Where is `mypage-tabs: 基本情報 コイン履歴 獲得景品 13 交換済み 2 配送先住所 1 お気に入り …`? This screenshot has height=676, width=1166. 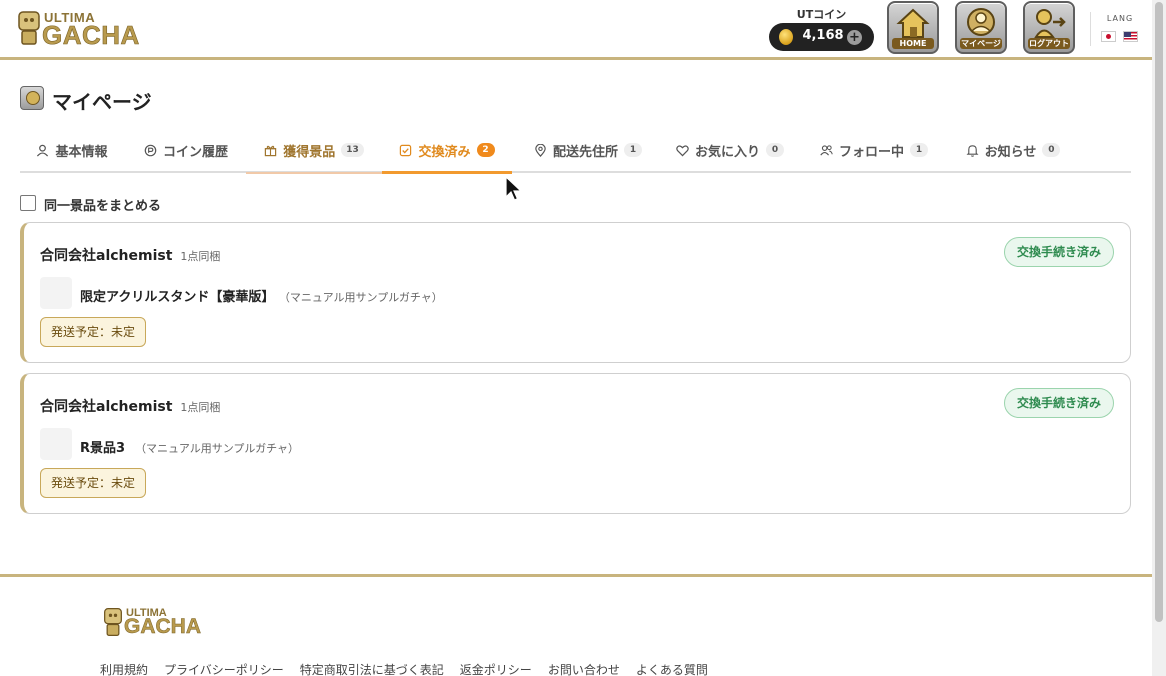
mypage-tabs: 基本情報 コイン履歴 獲得景品 13 交換済み 2 配送先住所 1 お気に入り … is located at coordinates (575, 151).